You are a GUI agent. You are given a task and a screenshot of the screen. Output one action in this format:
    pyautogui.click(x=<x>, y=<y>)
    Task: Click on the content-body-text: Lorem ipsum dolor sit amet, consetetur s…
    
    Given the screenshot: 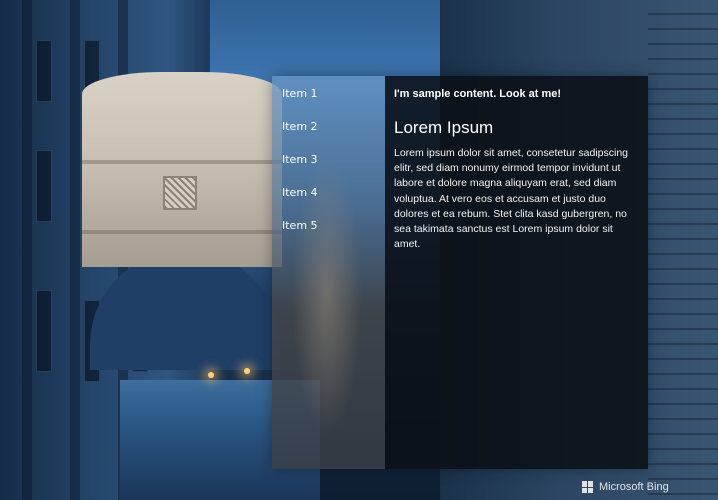 What is the action you would take?
    pyautogui.click(x=511, y=199)
    